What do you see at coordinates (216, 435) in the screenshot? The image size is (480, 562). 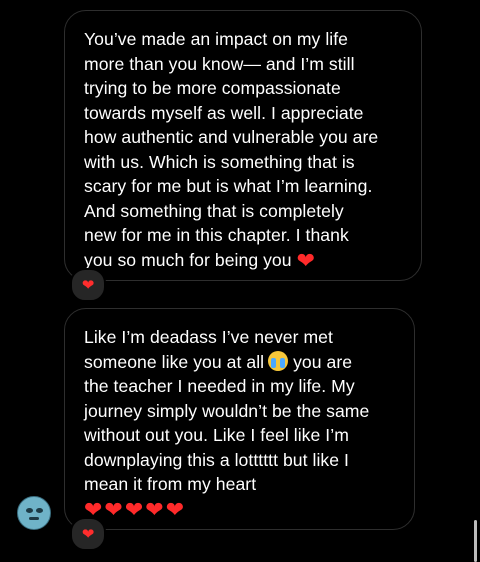 I see `message-text-line: without out you. Like I feel like I’m` at bounding box center [216, 435].